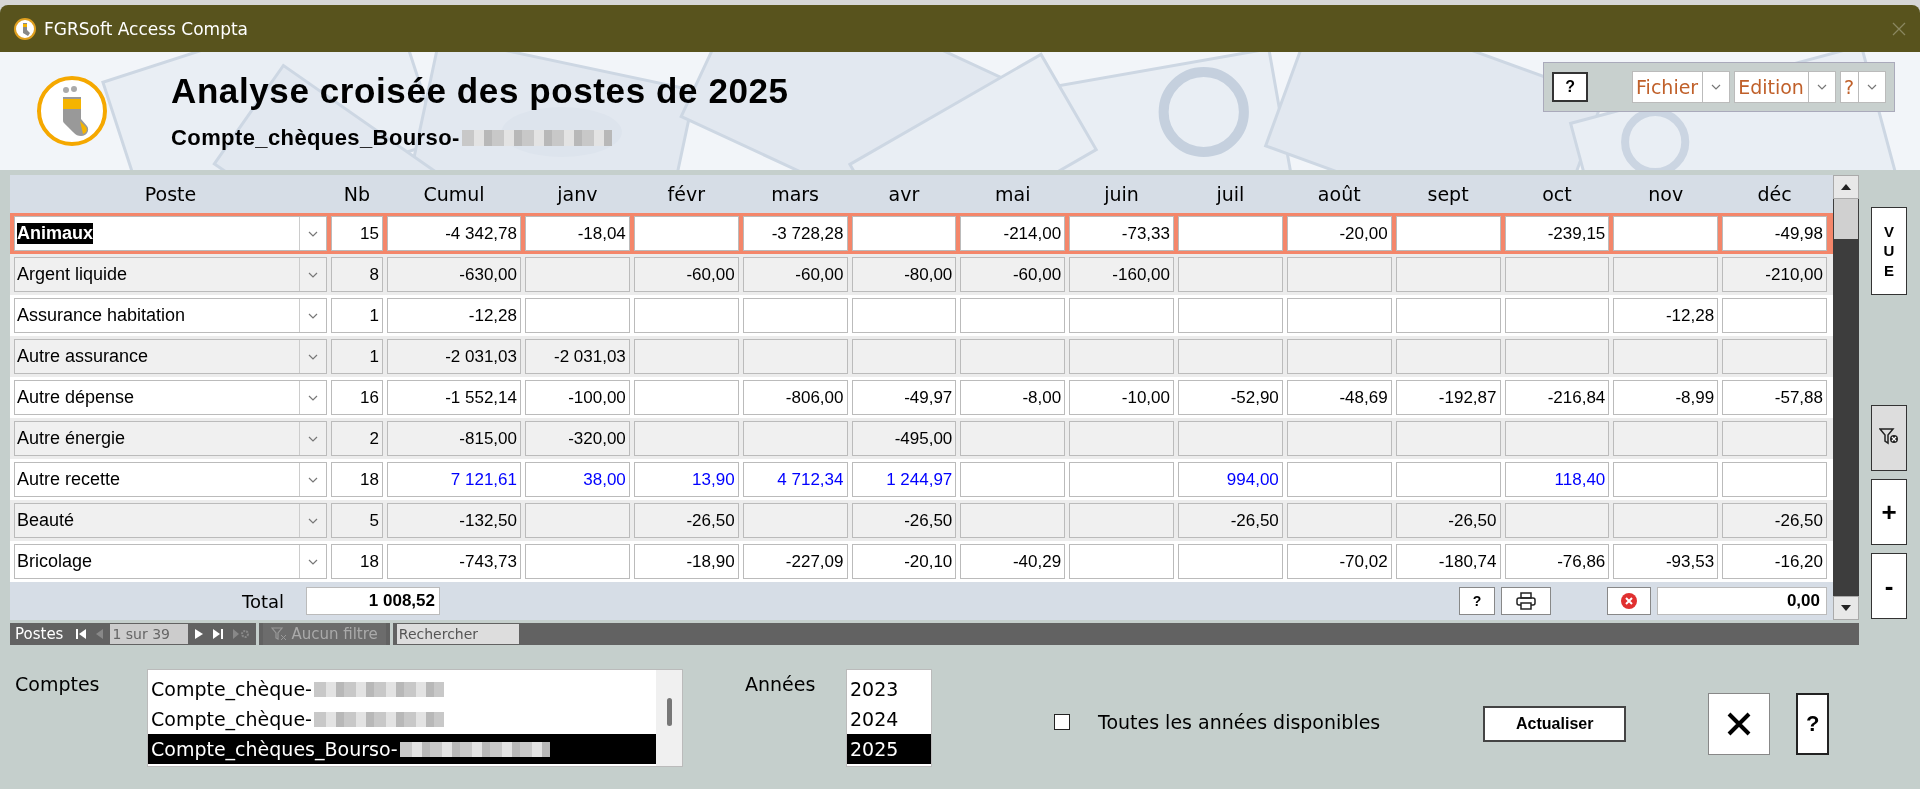  What do you see at coordinates (147, 28) in the screenshot?
I see `window-title: FGRSoft Access Compta` at bounding box center [147, 28].